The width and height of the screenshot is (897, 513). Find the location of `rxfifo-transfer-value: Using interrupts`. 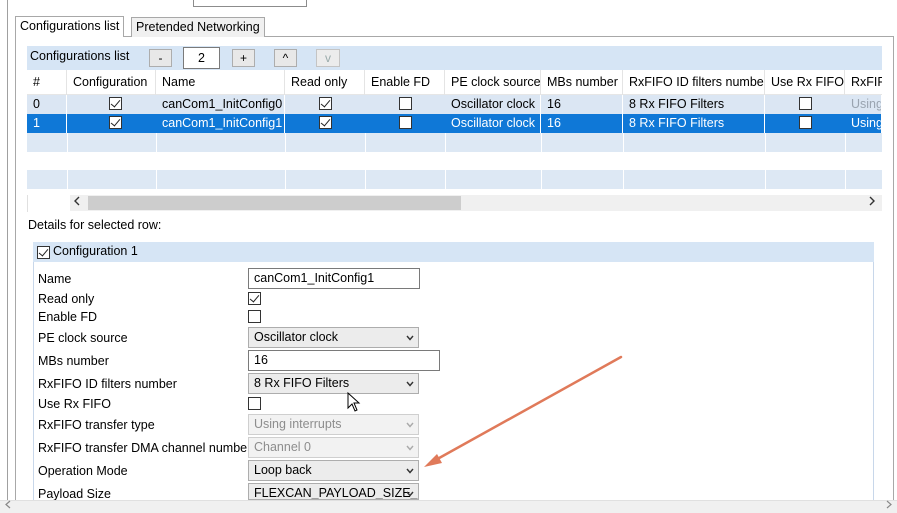

rxfifo-transfer-value: Using interrupts is located at coordinates (298, 424).